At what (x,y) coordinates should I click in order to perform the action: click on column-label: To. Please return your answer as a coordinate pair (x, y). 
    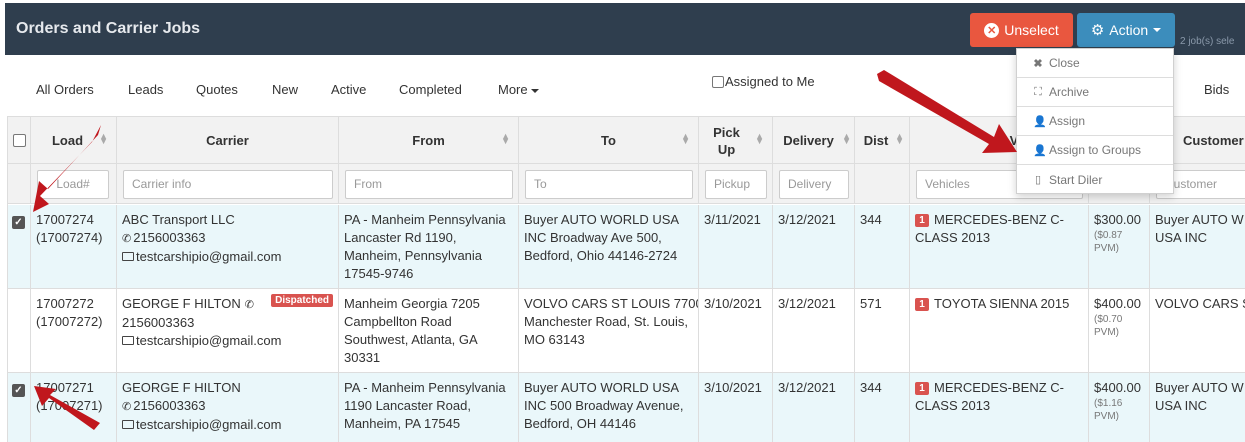
    Looking at the image, I should click on (608, 140).